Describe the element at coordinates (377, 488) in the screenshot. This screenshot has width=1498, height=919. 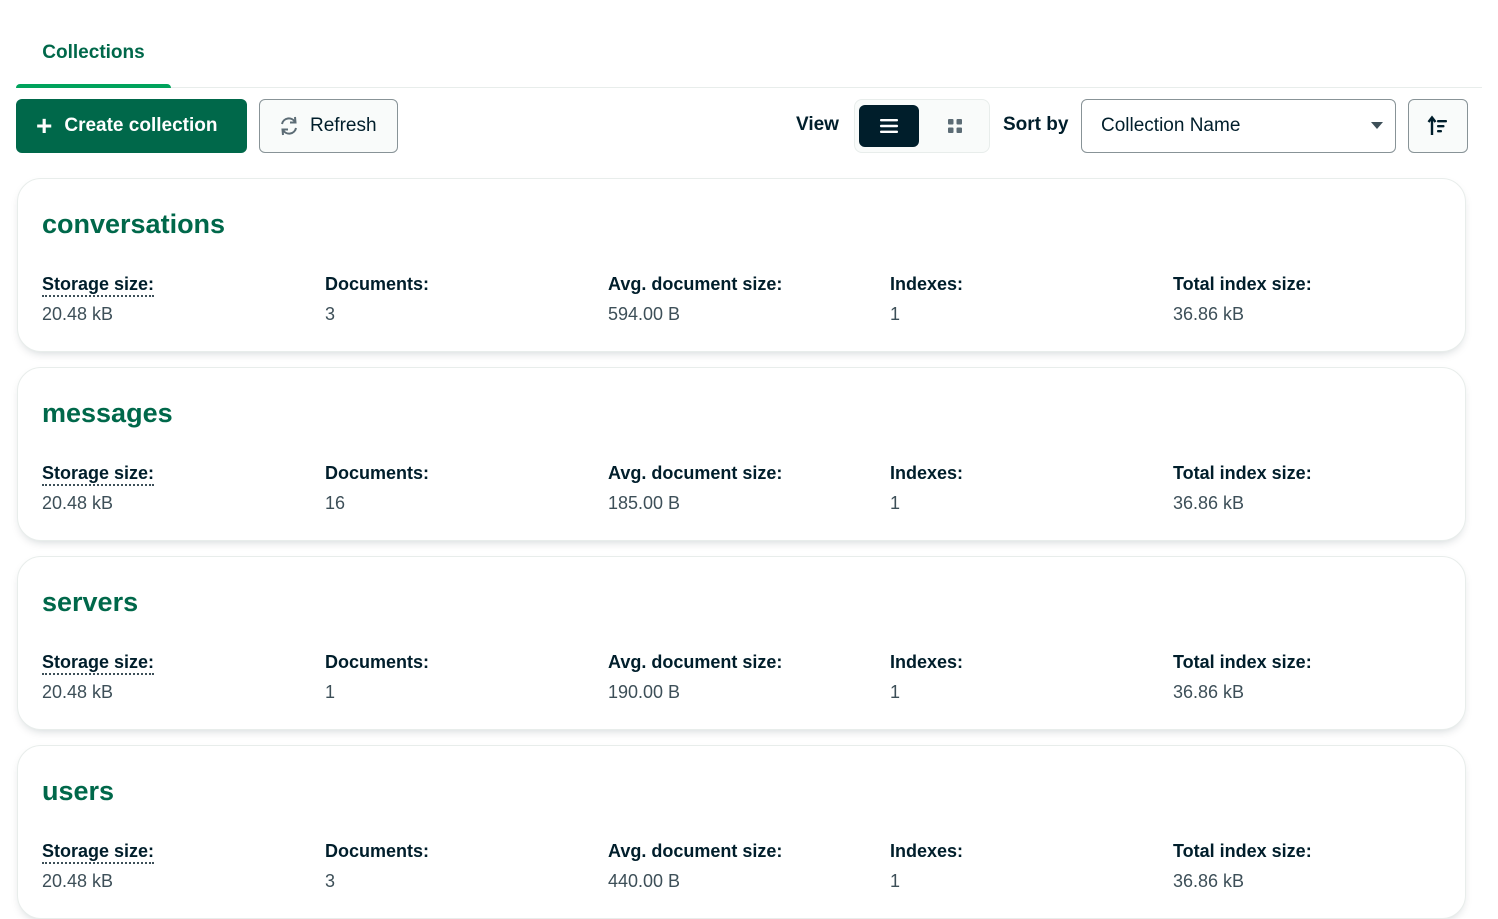
I see `documents-stat: Documents: 16` at that location.